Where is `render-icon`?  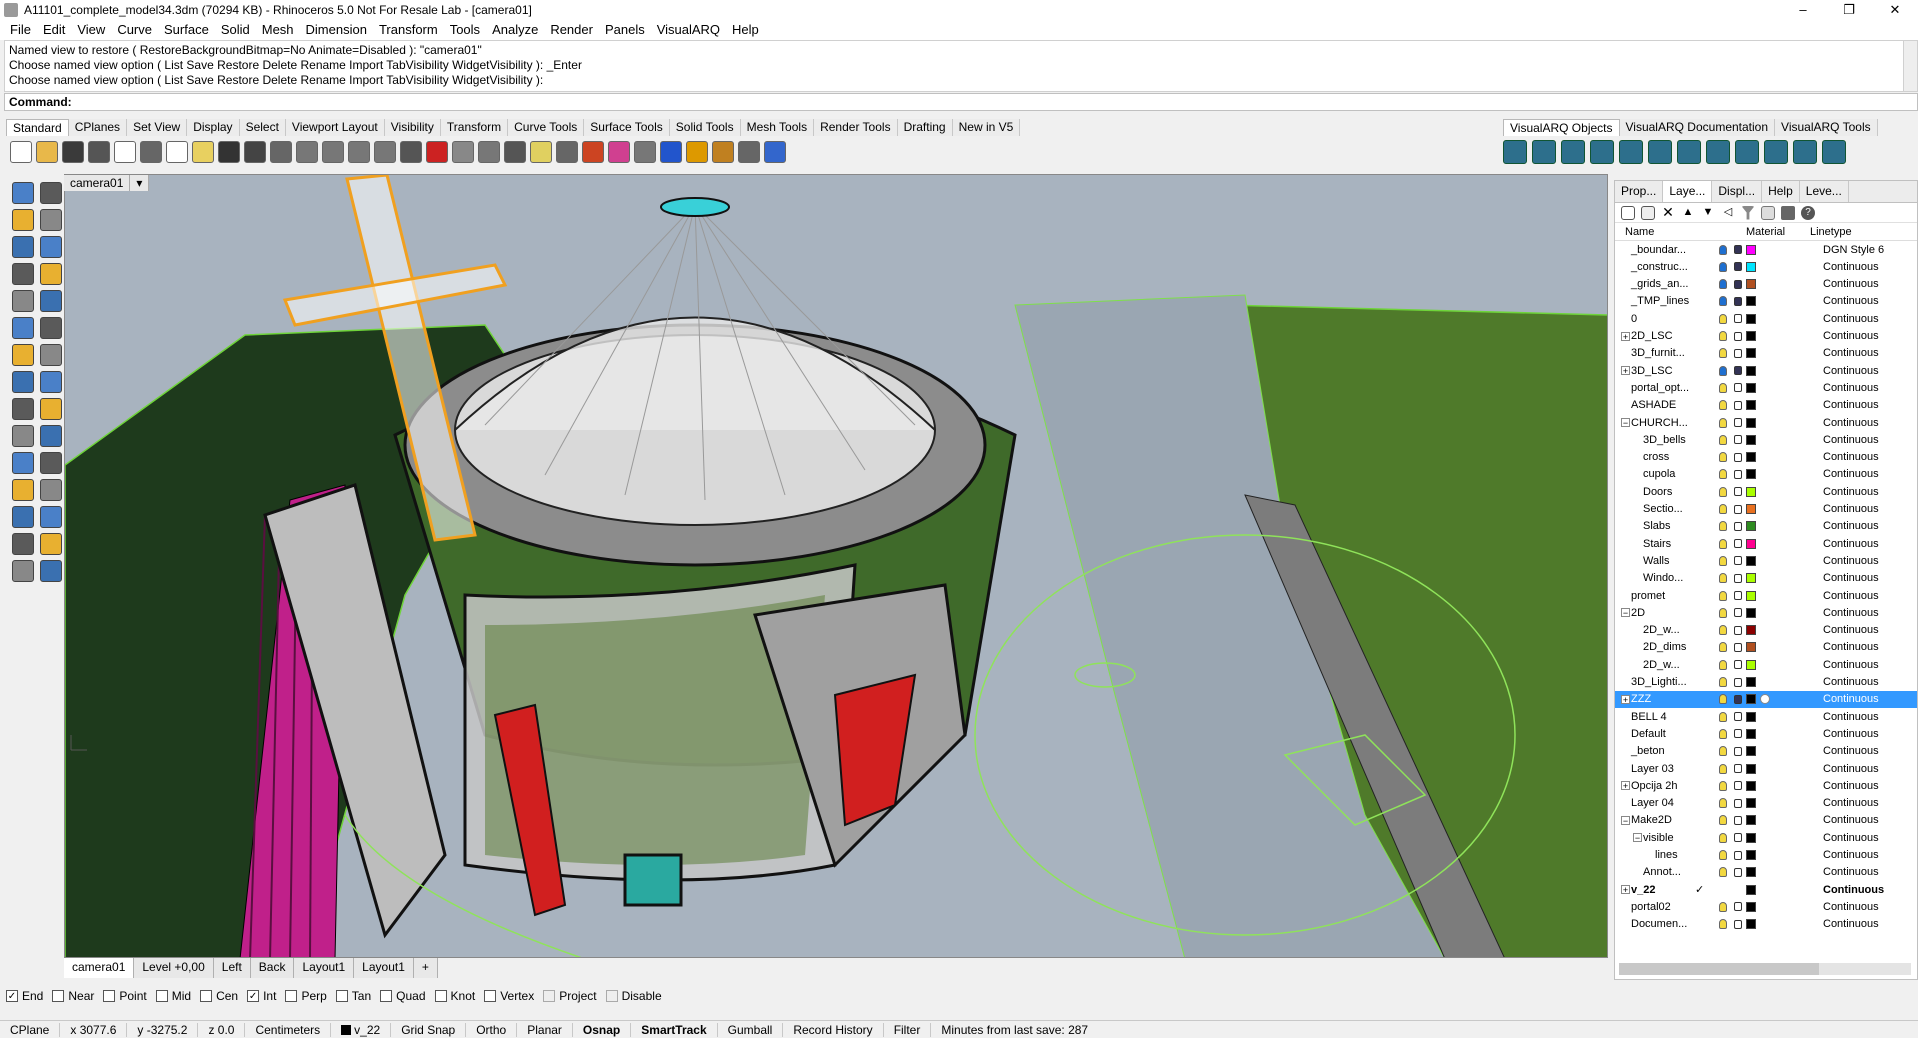 render-icon is located at coordinates (23, 571).